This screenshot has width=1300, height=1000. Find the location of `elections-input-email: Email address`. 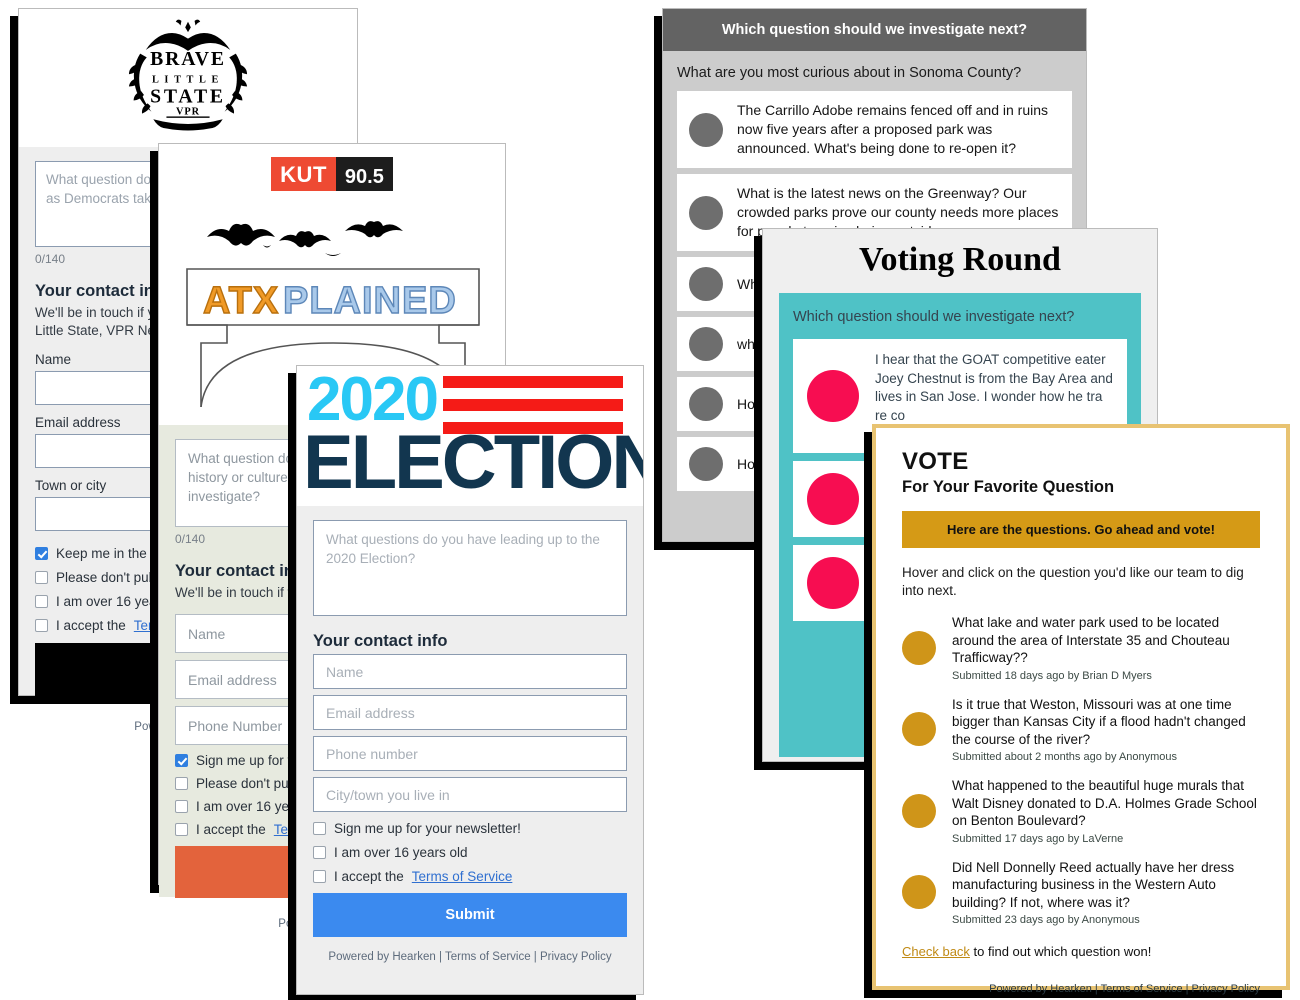

elections-input-email: Email address is located at coordinates (470, 712).